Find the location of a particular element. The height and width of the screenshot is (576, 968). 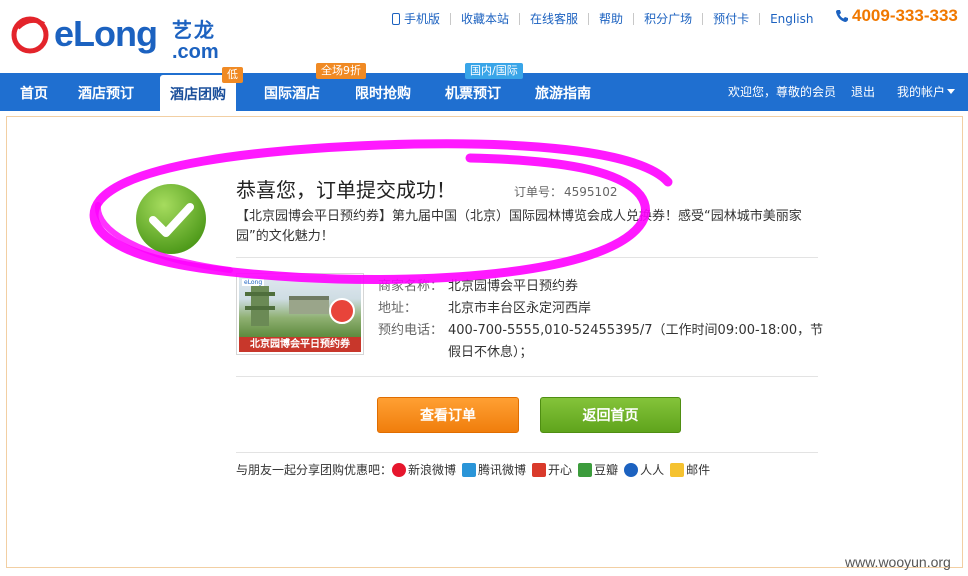

share-email: 邮件 is located at coordinates (690, 469).